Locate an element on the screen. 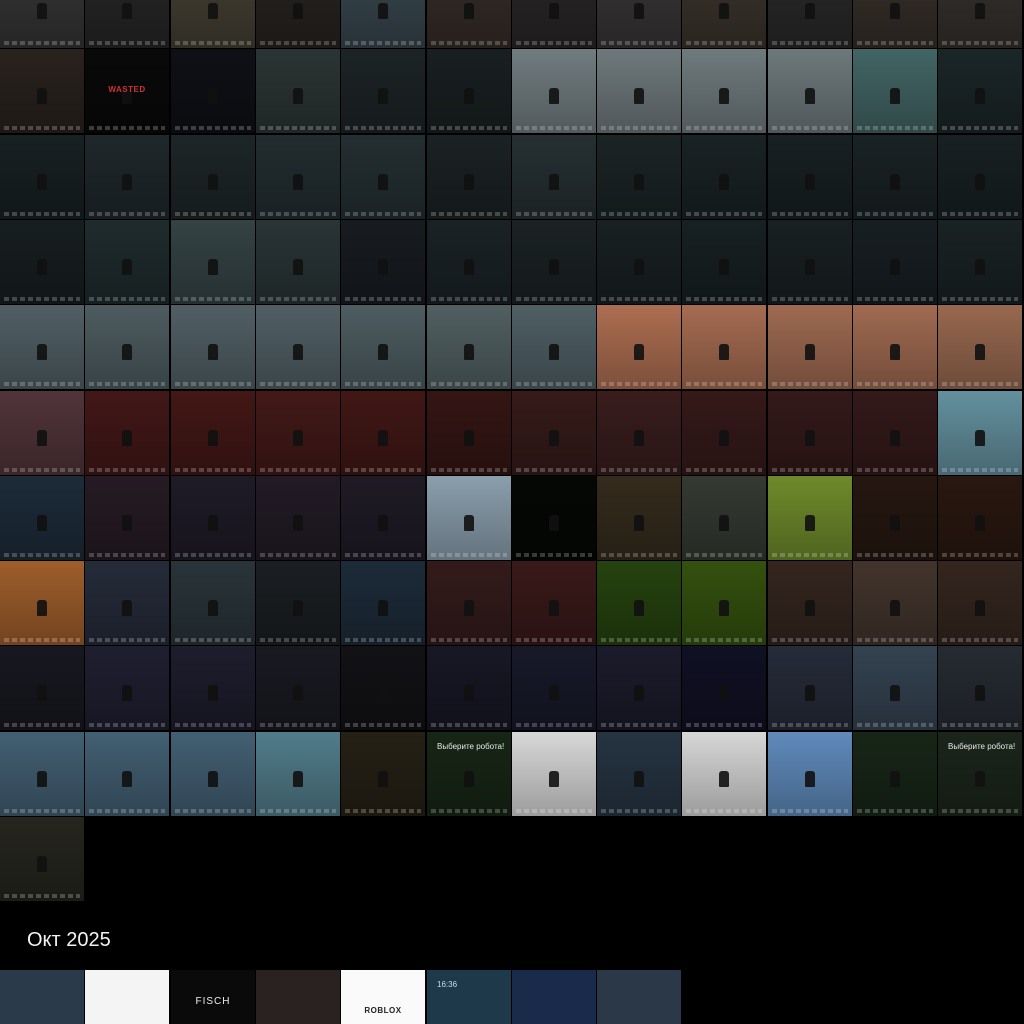  thumbnail: FISCH is located at coordinates (213, 997).